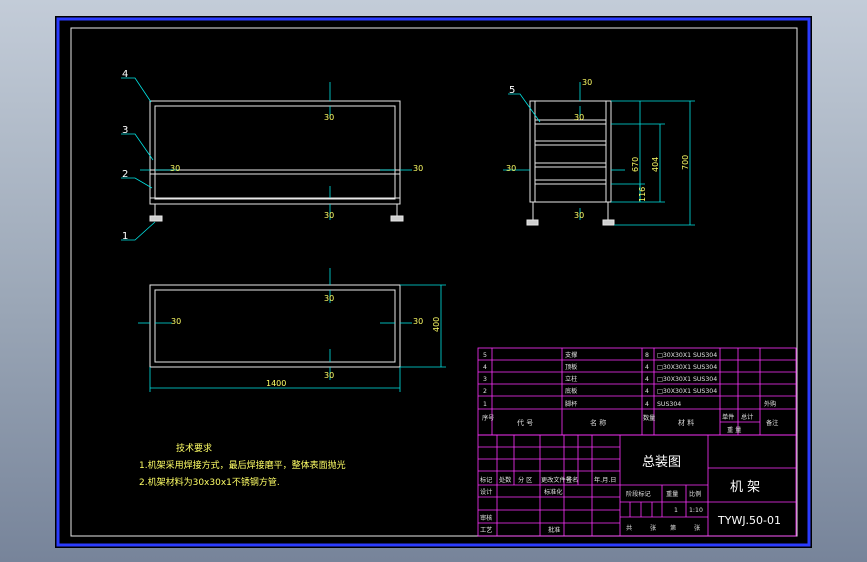 The image size is (867, 562). Describe the element at coordinates (598, 422) in the screenshot. I see `bom-header-name: 名 称` at that location.